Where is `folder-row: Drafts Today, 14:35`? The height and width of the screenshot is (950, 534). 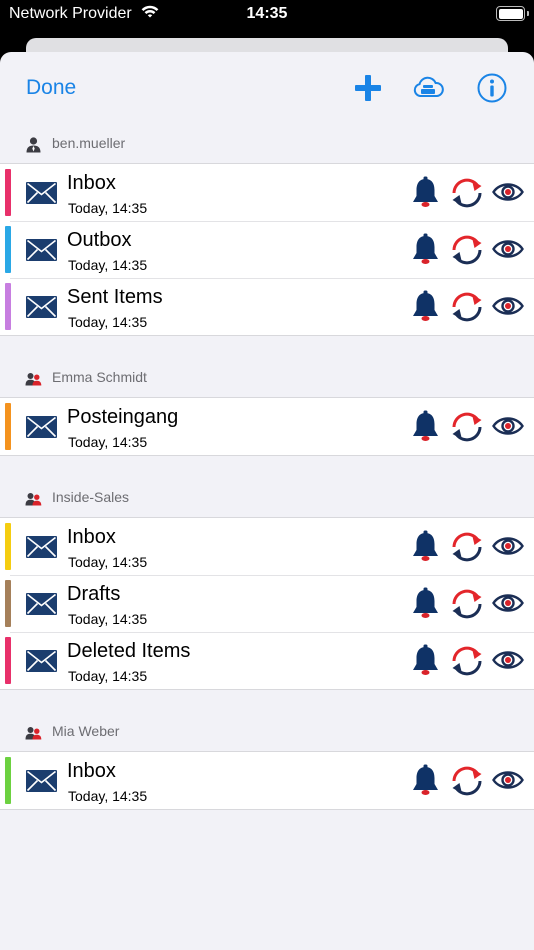 folder-row: Drafts Today, 14:35 is located at coordinates (267, 603).